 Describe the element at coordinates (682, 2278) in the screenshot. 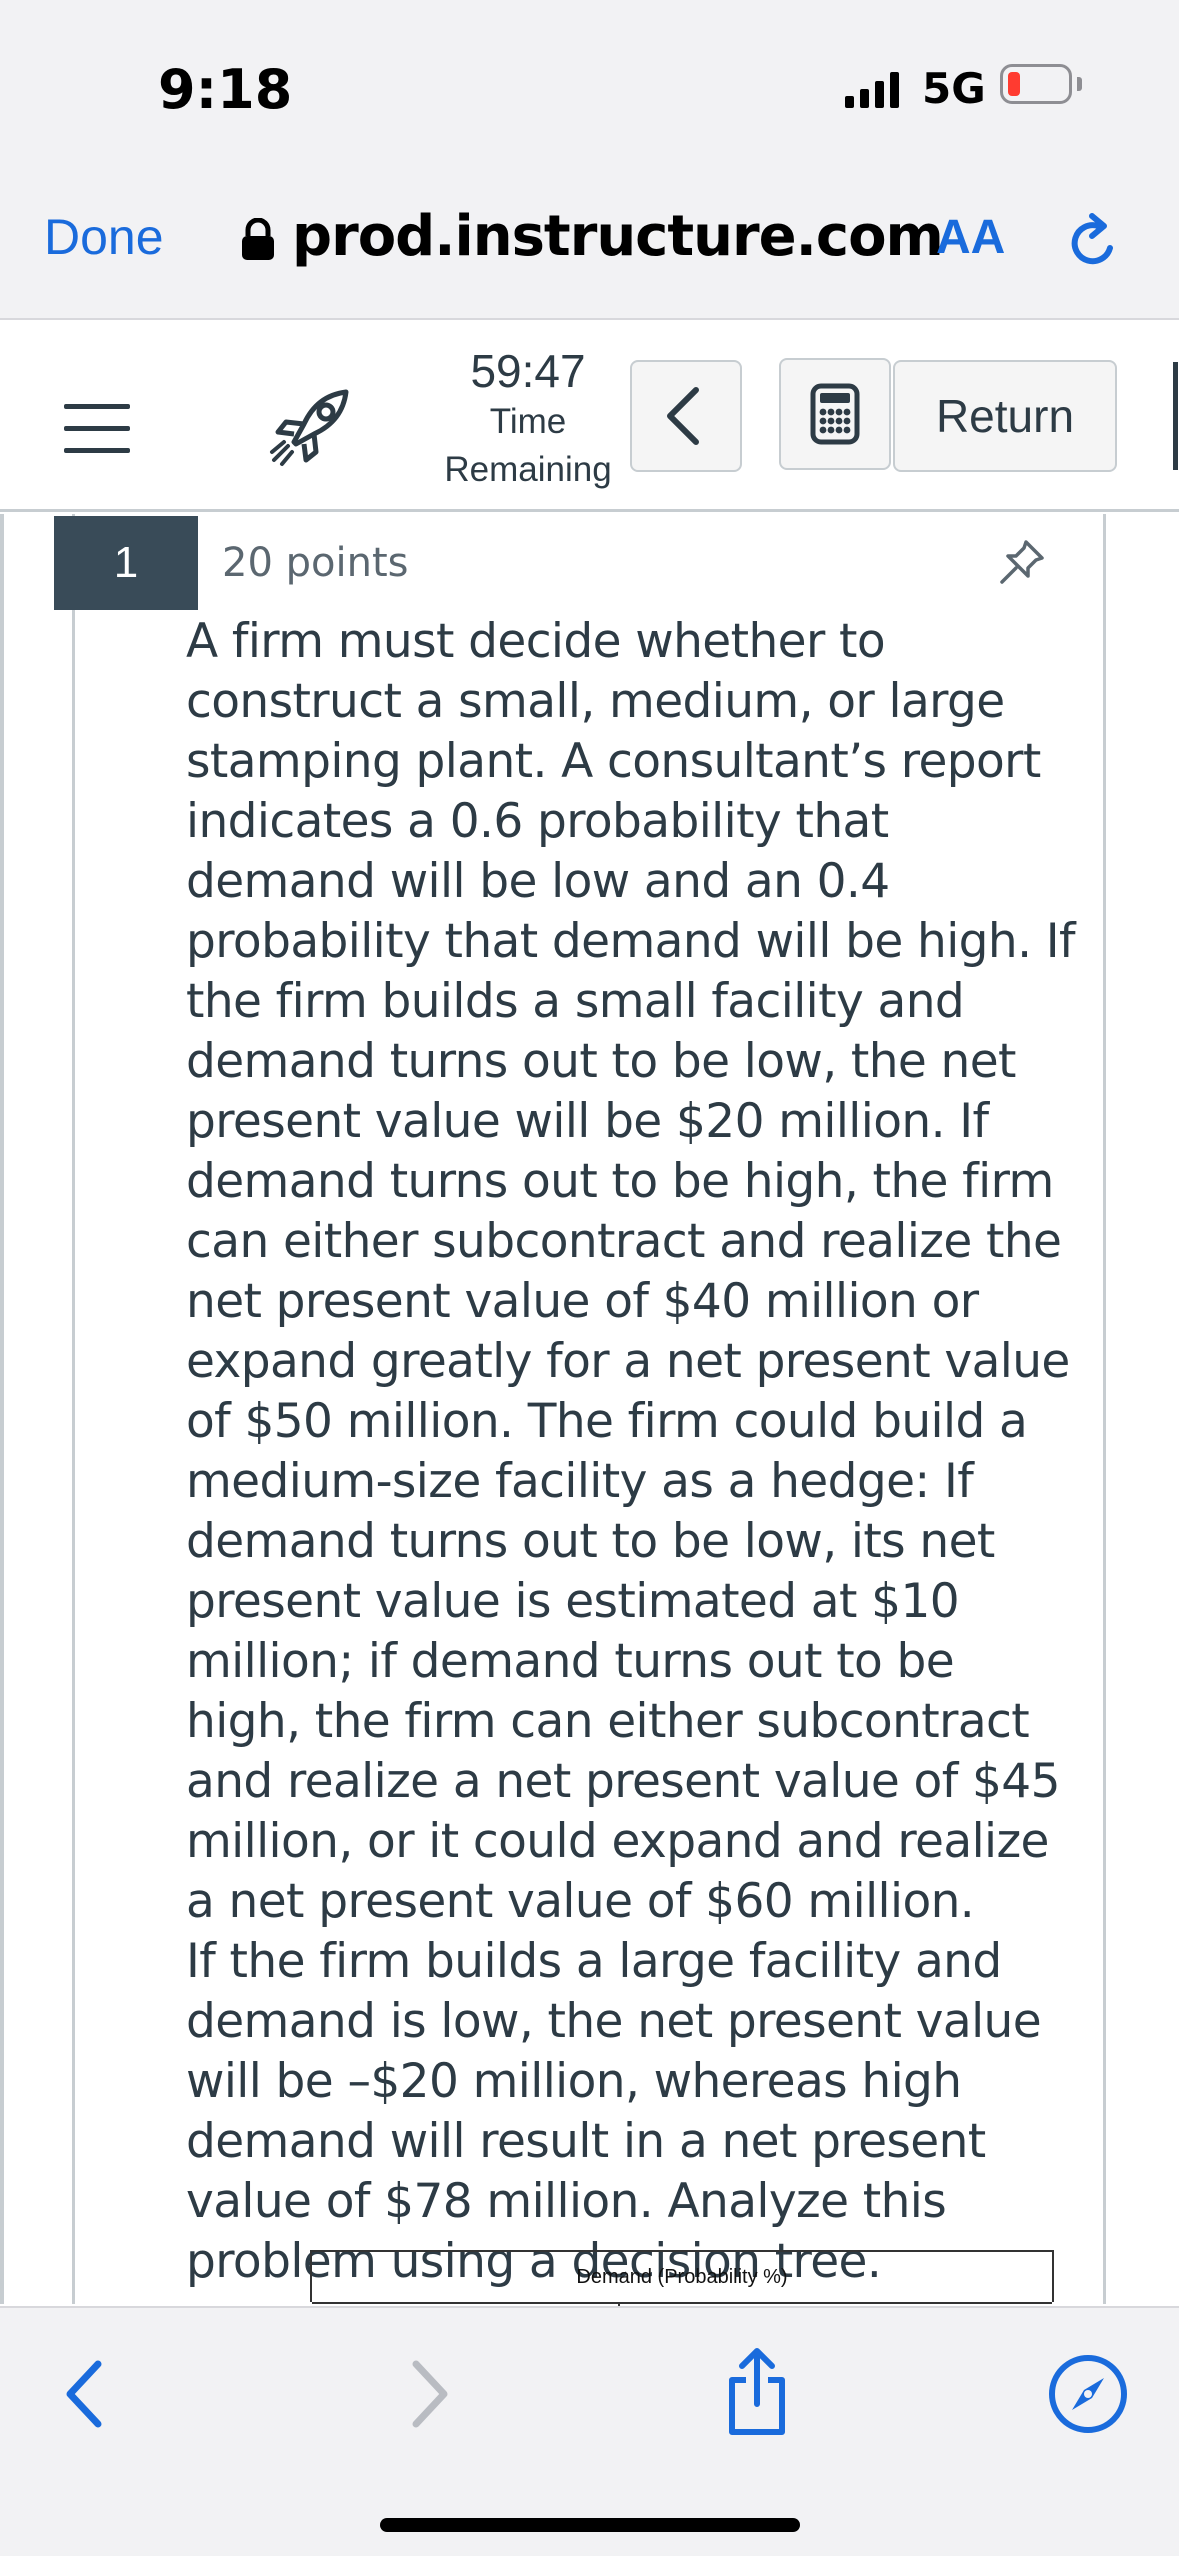

I see `demand-table-header: Demand (Probability %)` at that location.